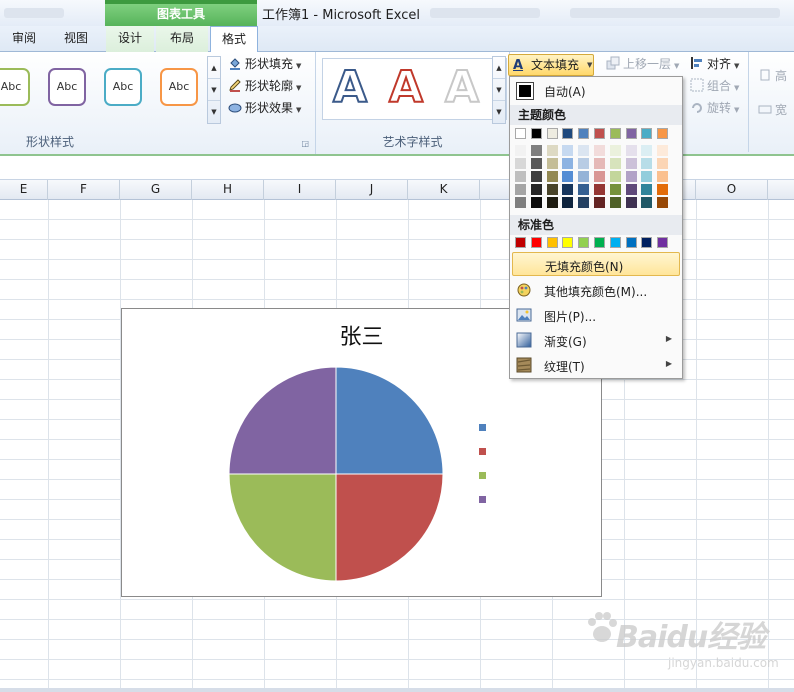 The height and width of the screenshot is (692, 794). I want to click on tab-format: 格式, so click(234, 39).